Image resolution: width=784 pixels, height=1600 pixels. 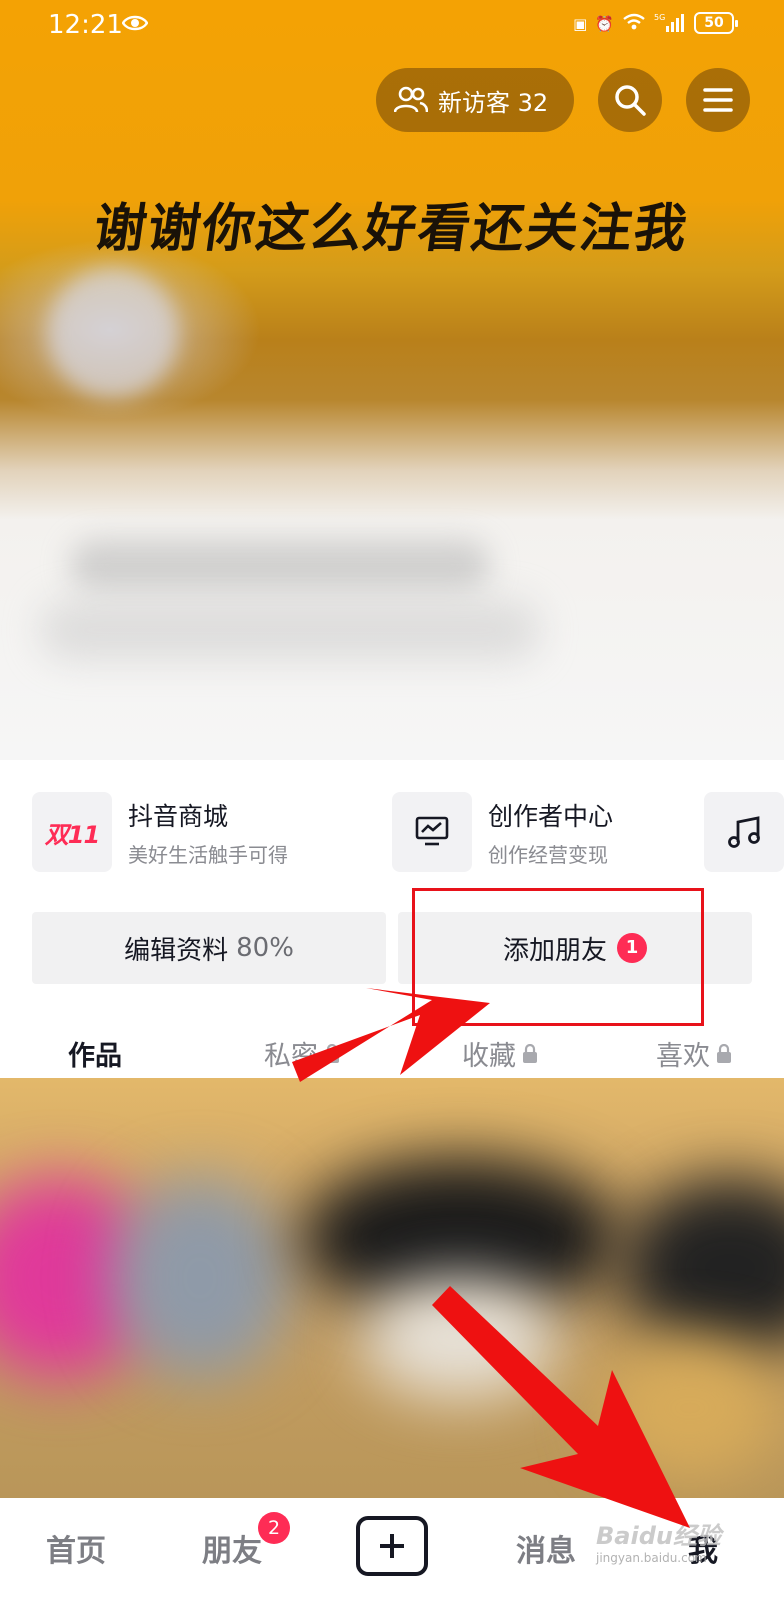 I want to click on search-icon, so click(x=630, y=100).